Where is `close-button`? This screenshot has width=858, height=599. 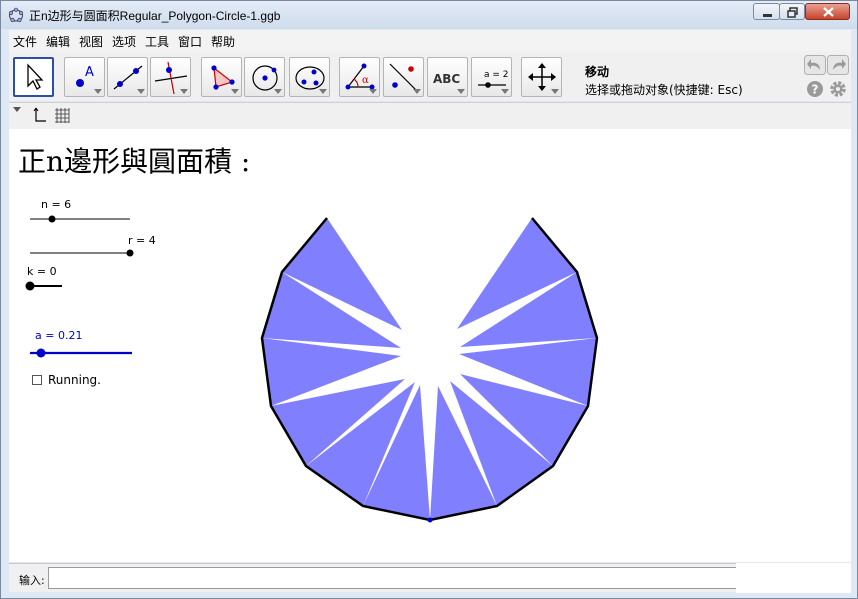
close-button is located at coordinates (827, 11).